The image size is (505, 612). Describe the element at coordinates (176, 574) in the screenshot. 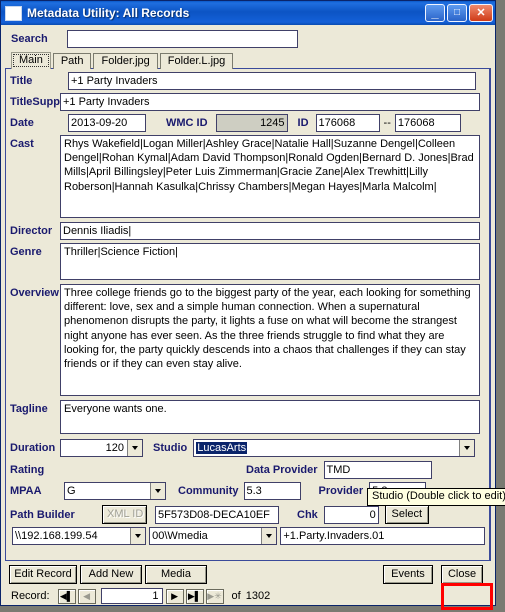

I see `media-button: Media` at that location.